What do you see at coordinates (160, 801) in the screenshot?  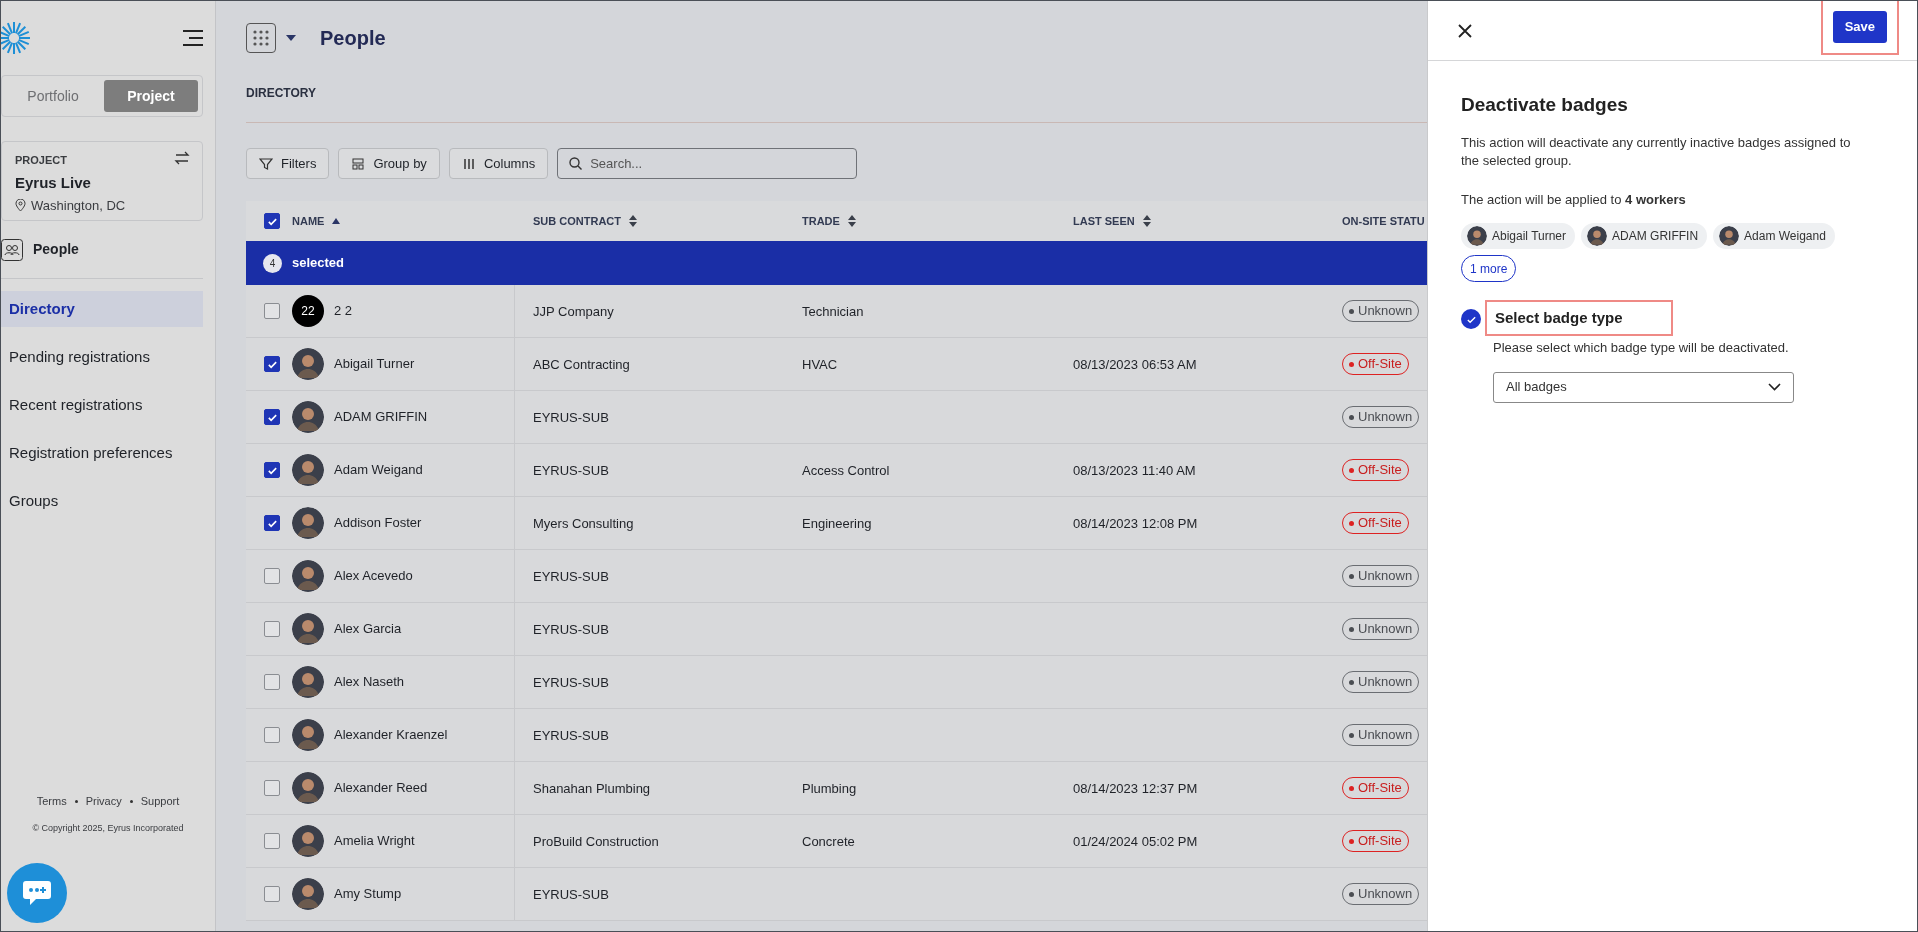 I see `footer-link: Support` at bounding box center [160, 801].